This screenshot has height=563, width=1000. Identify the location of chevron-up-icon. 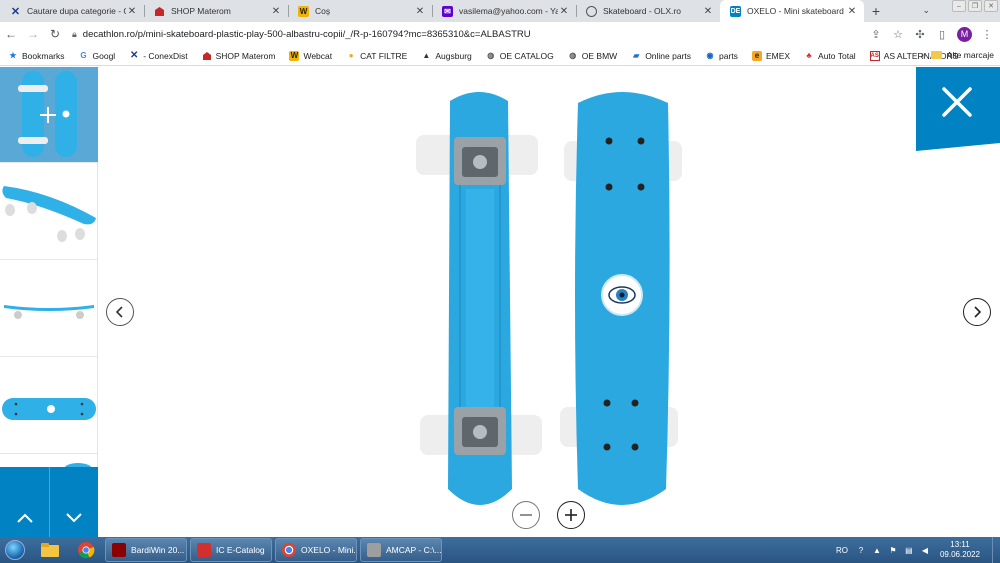
(24, 518).